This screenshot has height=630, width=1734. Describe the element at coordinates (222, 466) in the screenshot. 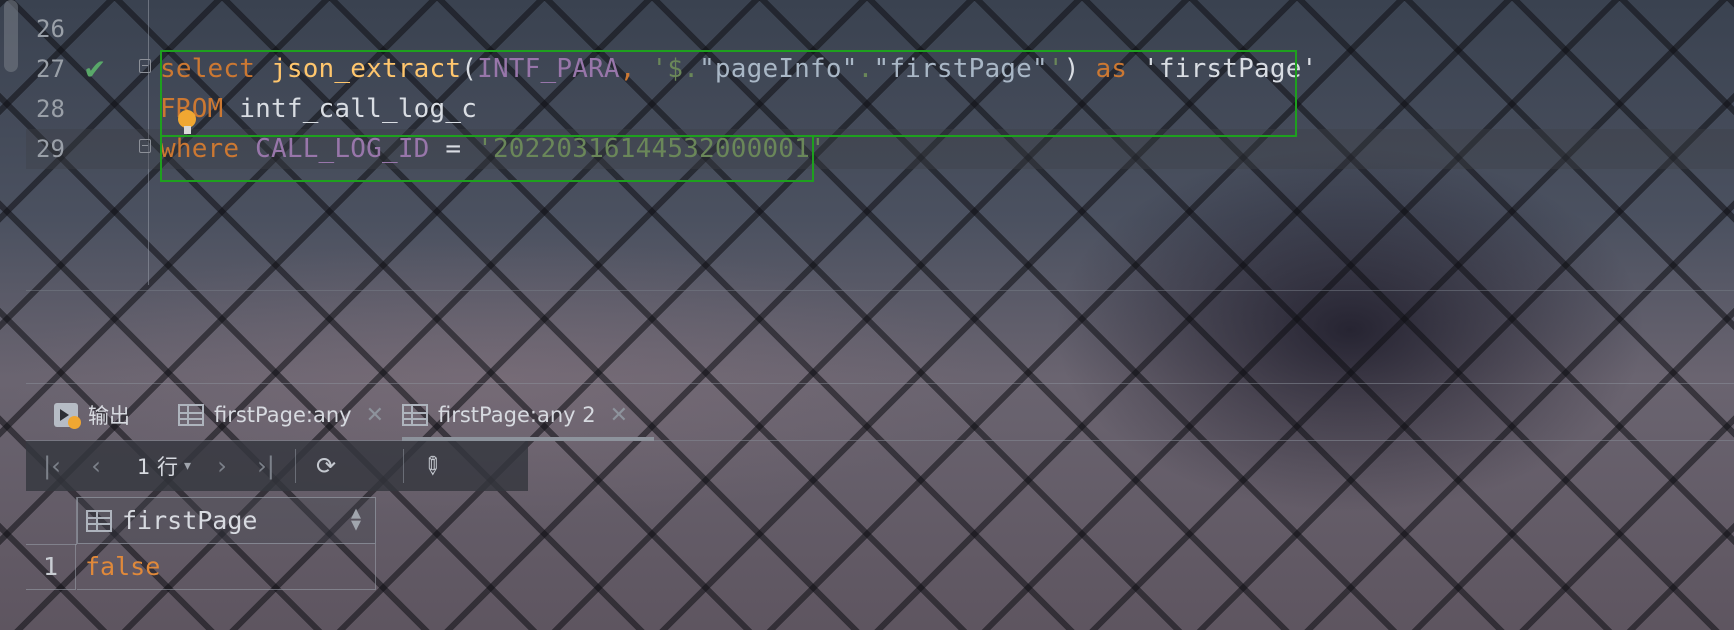

I see `next-page-icon: ›` at that location.